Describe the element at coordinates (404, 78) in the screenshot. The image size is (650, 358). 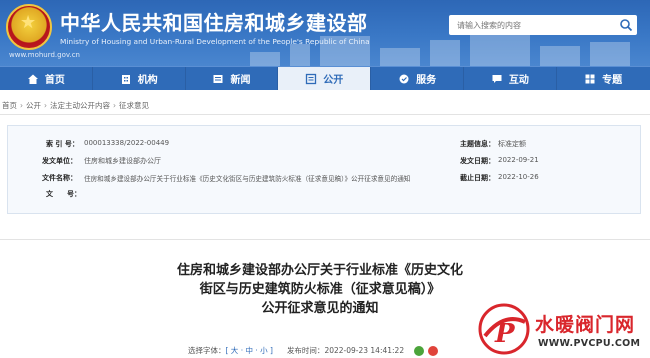
I see `service-icon` at that location.